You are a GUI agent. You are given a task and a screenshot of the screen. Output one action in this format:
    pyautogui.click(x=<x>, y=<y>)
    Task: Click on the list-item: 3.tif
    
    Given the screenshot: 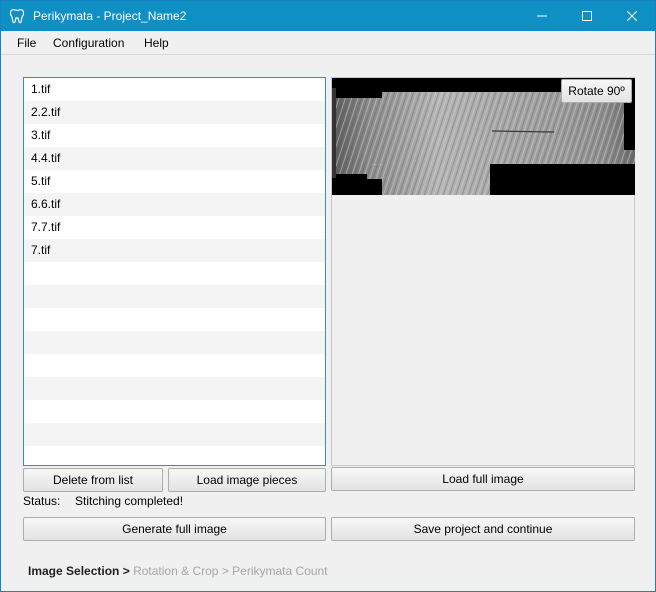 What is the action you would take?
    pyautogui.click(x=174, y=135)
    